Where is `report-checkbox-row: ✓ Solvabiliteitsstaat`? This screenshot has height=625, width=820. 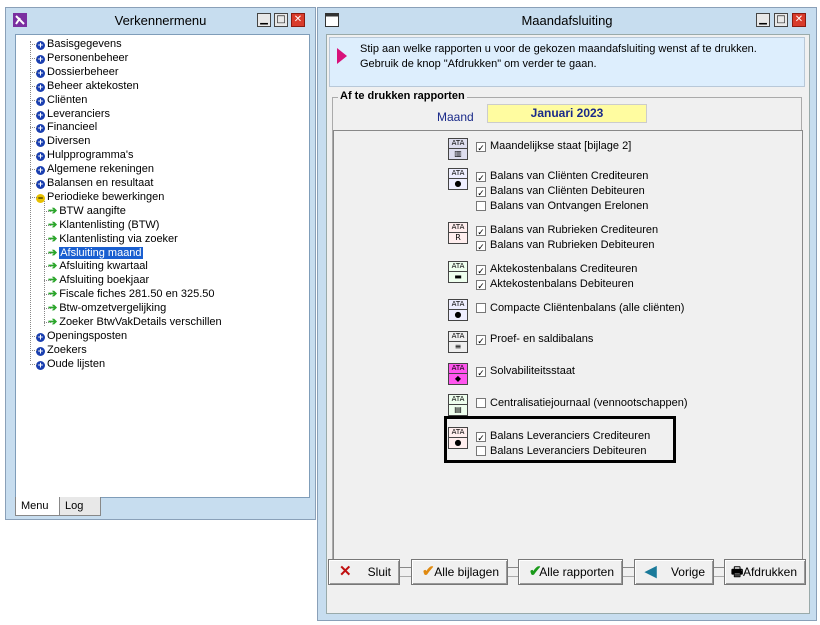 report-checkbox-row: ✓ Solvabiliteitsstaat is located at coordinates (525, 371).